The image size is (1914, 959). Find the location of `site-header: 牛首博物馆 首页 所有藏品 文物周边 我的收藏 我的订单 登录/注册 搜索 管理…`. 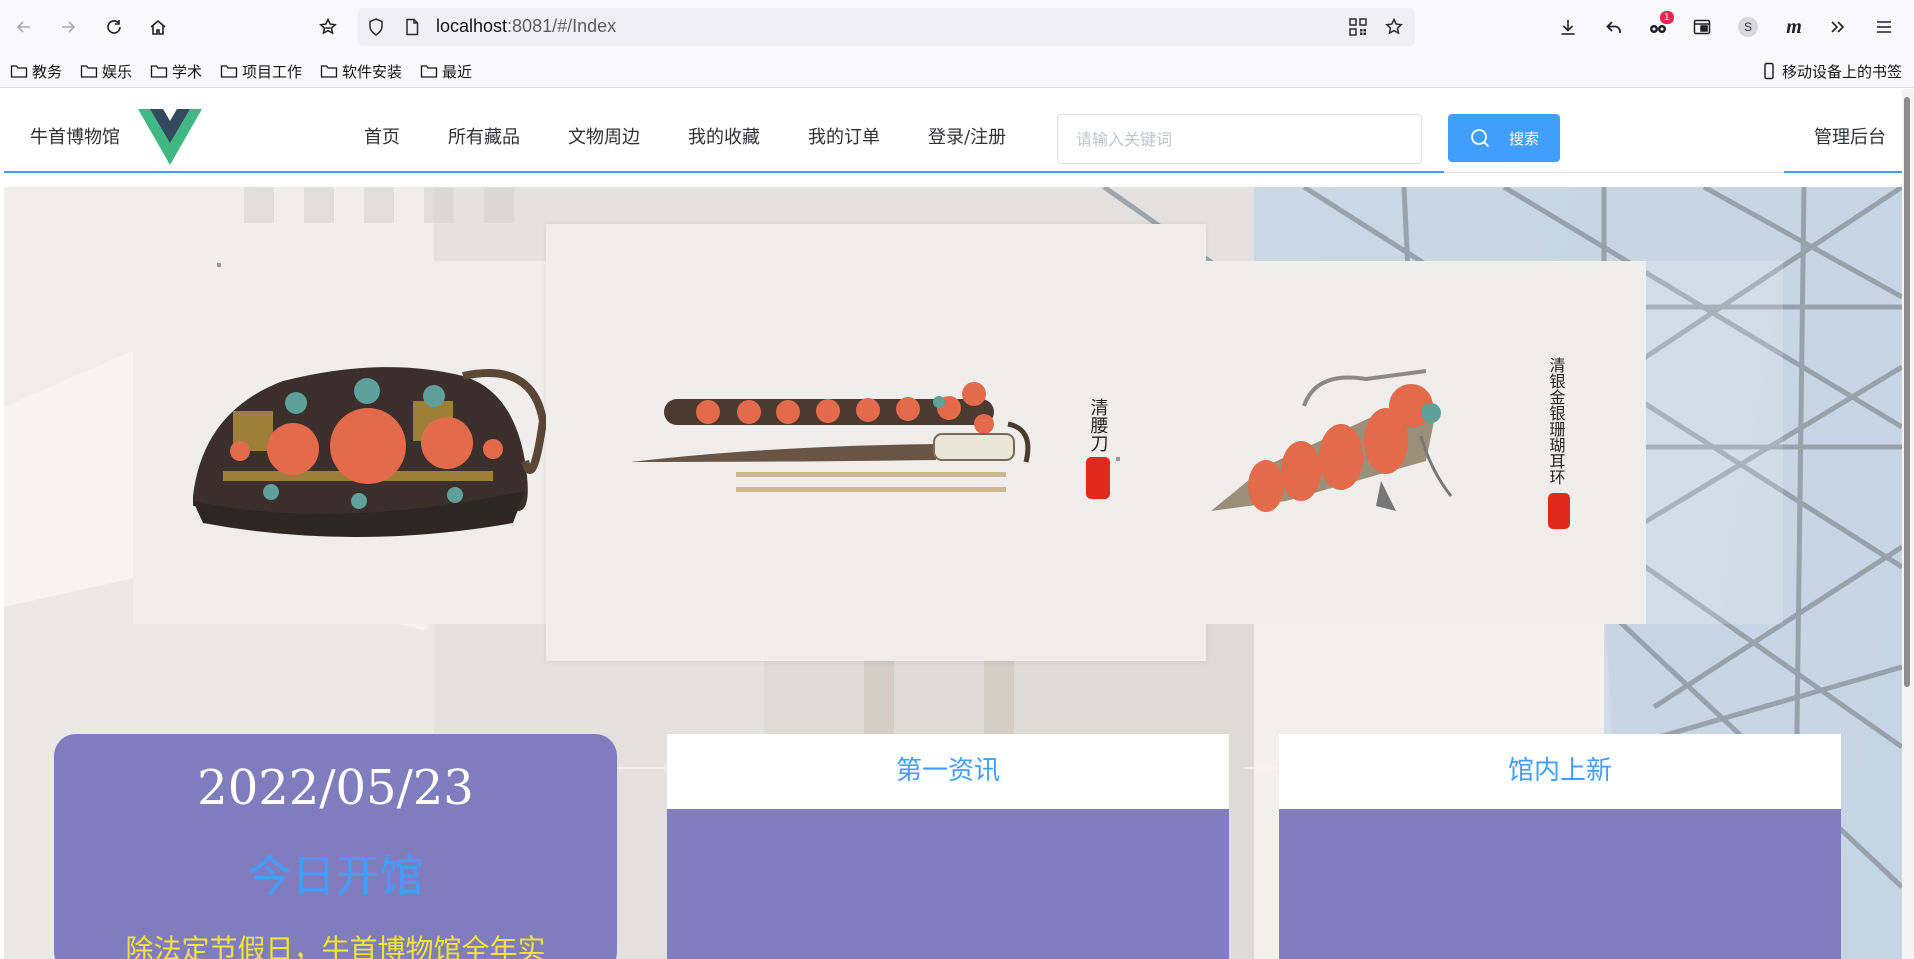

site-header: 牛首博物馆 首页 所有藏品 文物周边 我的收藏 我的订单 登录/注册 搜索 管理… is located at coordinates (953, 131).